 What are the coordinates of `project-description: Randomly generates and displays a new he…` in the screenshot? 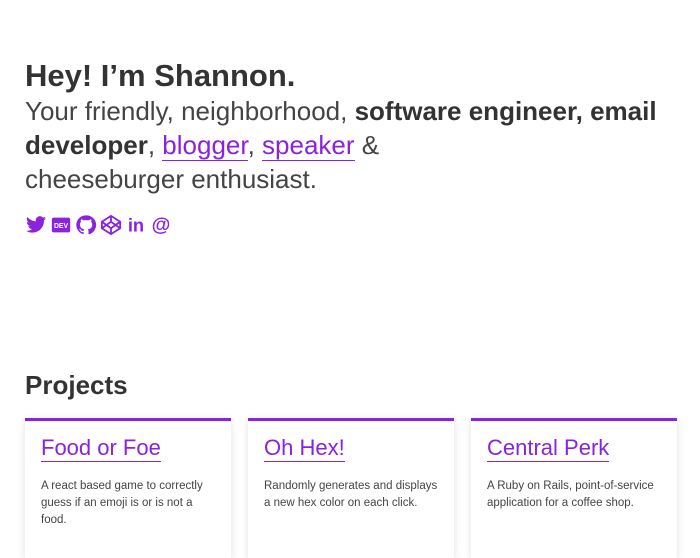 It's located at (351, 494).